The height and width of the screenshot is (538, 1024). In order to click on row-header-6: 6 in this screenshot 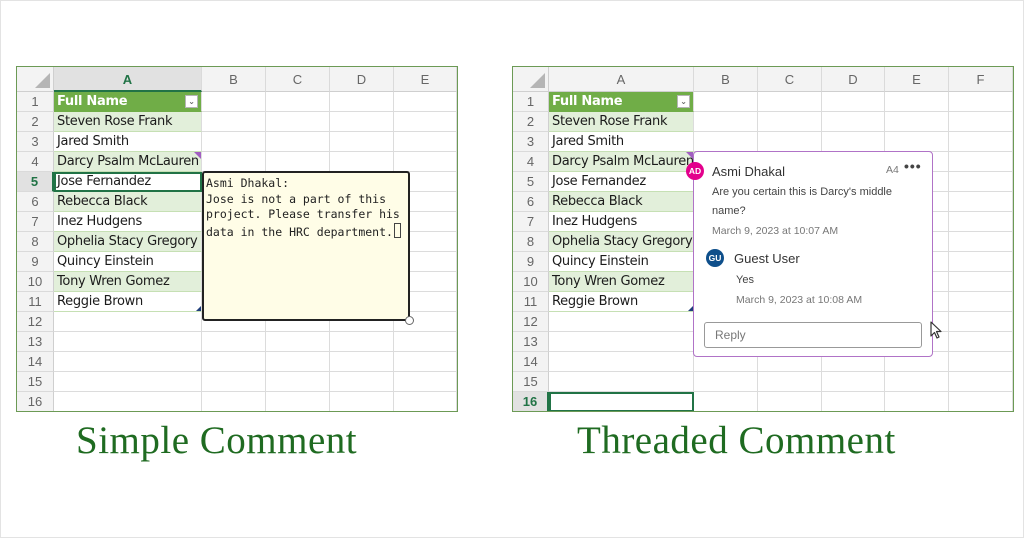, I will do `click(35, 202)`.